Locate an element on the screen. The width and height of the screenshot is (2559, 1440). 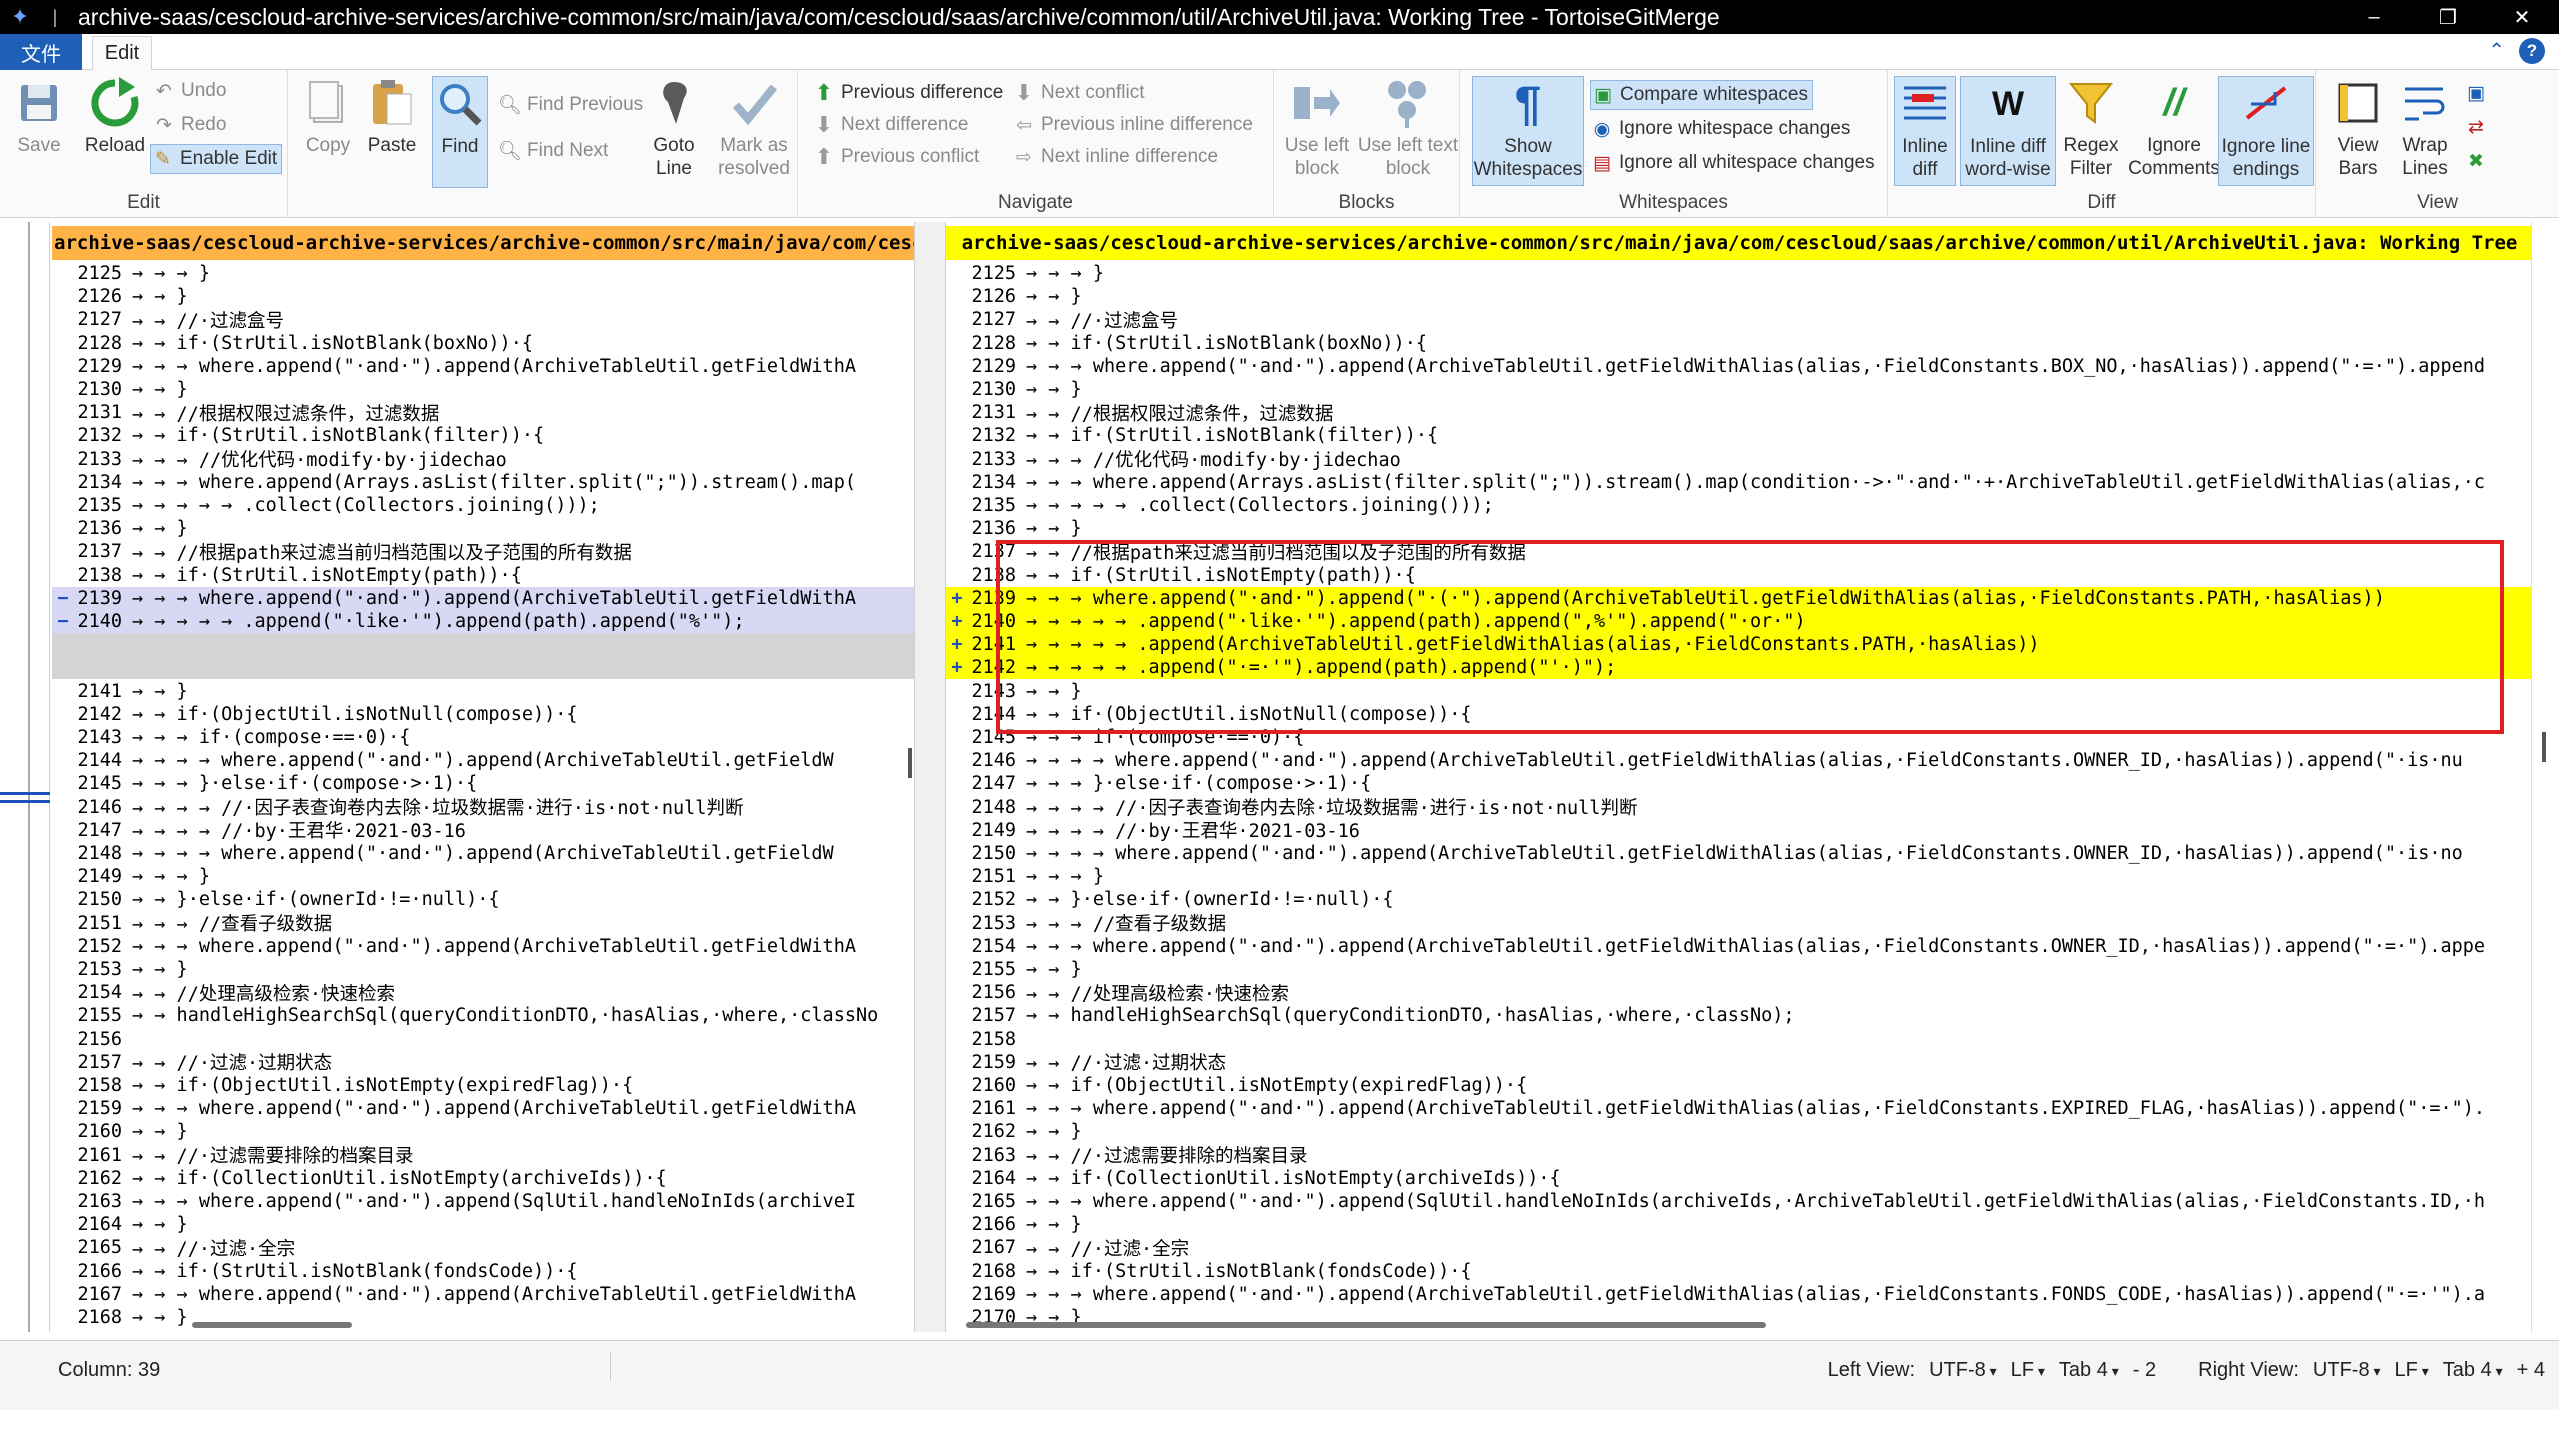
wrap-lines-button: Wrap Lines is located at coordinates (2425, 128).